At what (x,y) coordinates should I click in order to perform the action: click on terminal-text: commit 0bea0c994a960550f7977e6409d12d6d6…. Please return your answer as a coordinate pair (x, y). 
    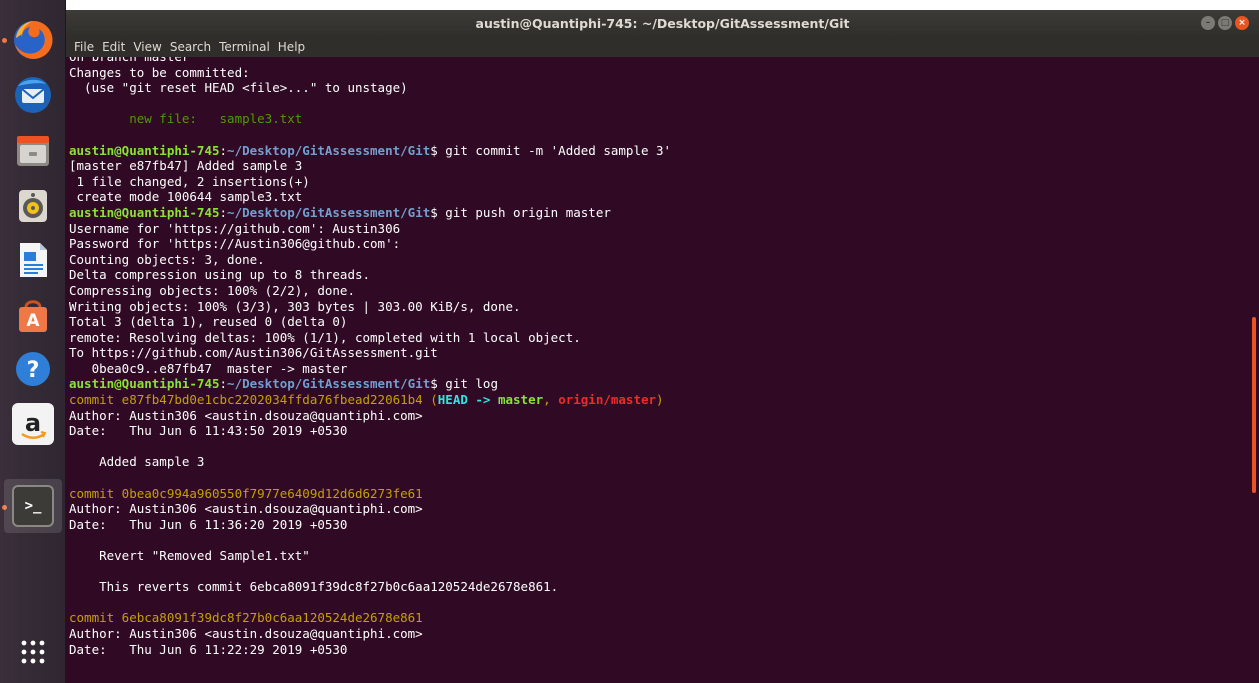
    Looking at the image, I should click on (246, 493).